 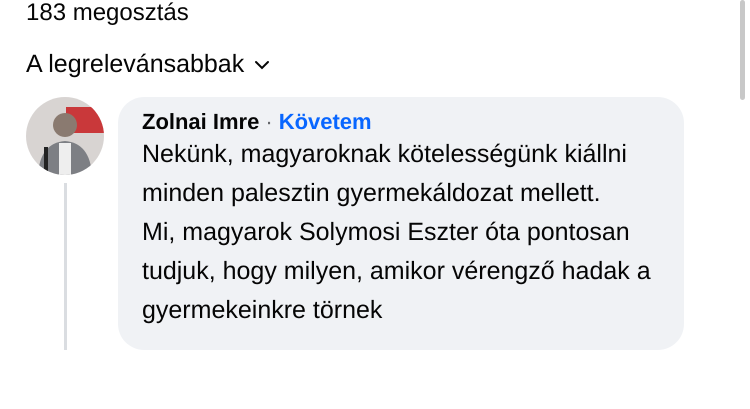 I want to click on author-name: Zolnai Imre, so click(x=201, y=122).